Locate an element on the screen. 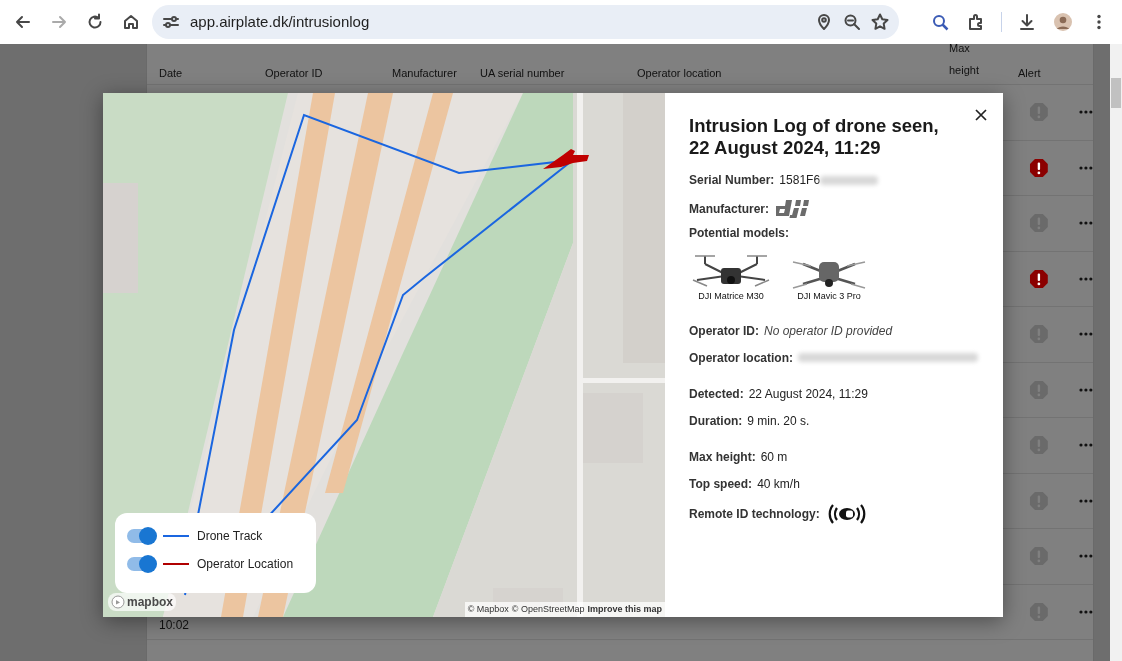 The width and height of the screenshot is (1122, 661). legend-label: Operator Location is located at coordinates (245, 564).